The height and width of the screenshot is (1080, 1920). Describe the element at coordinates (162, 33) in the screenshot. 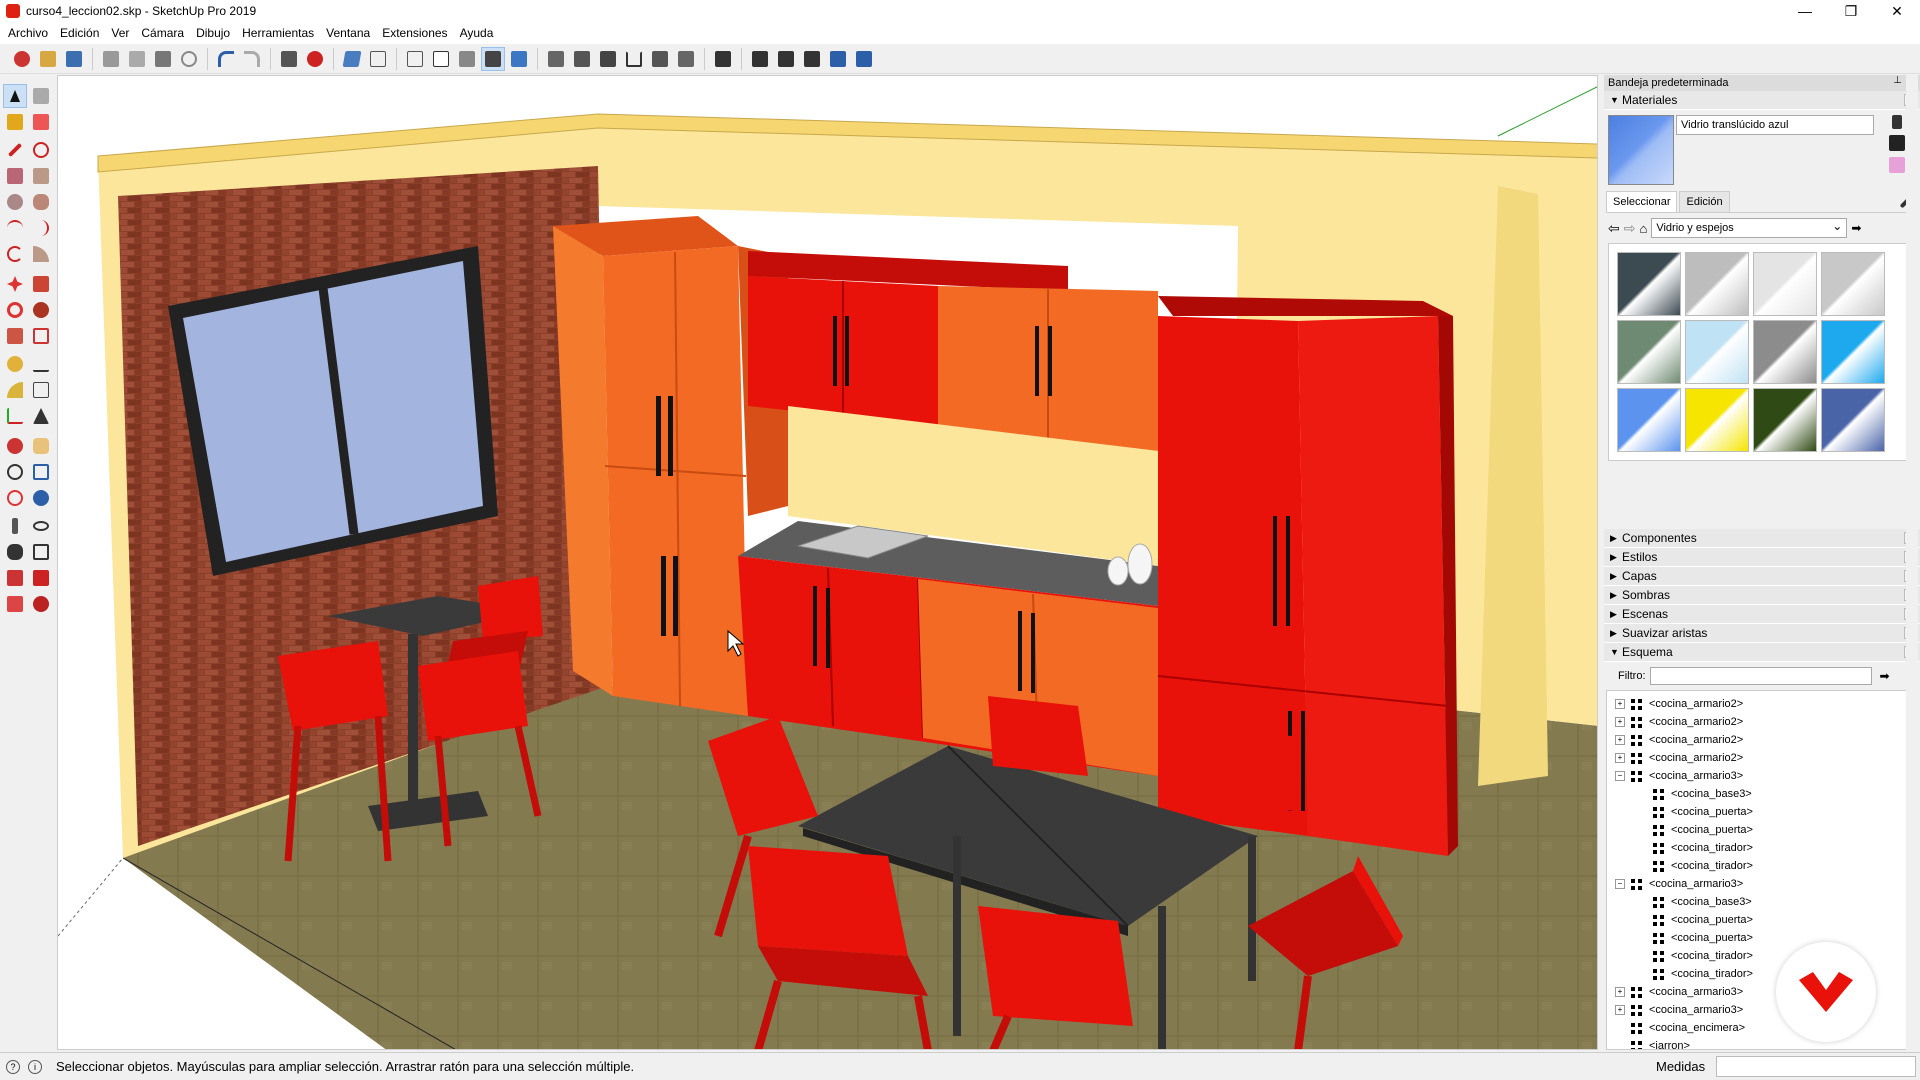

I see `menu-camara: Cámara` at that location.